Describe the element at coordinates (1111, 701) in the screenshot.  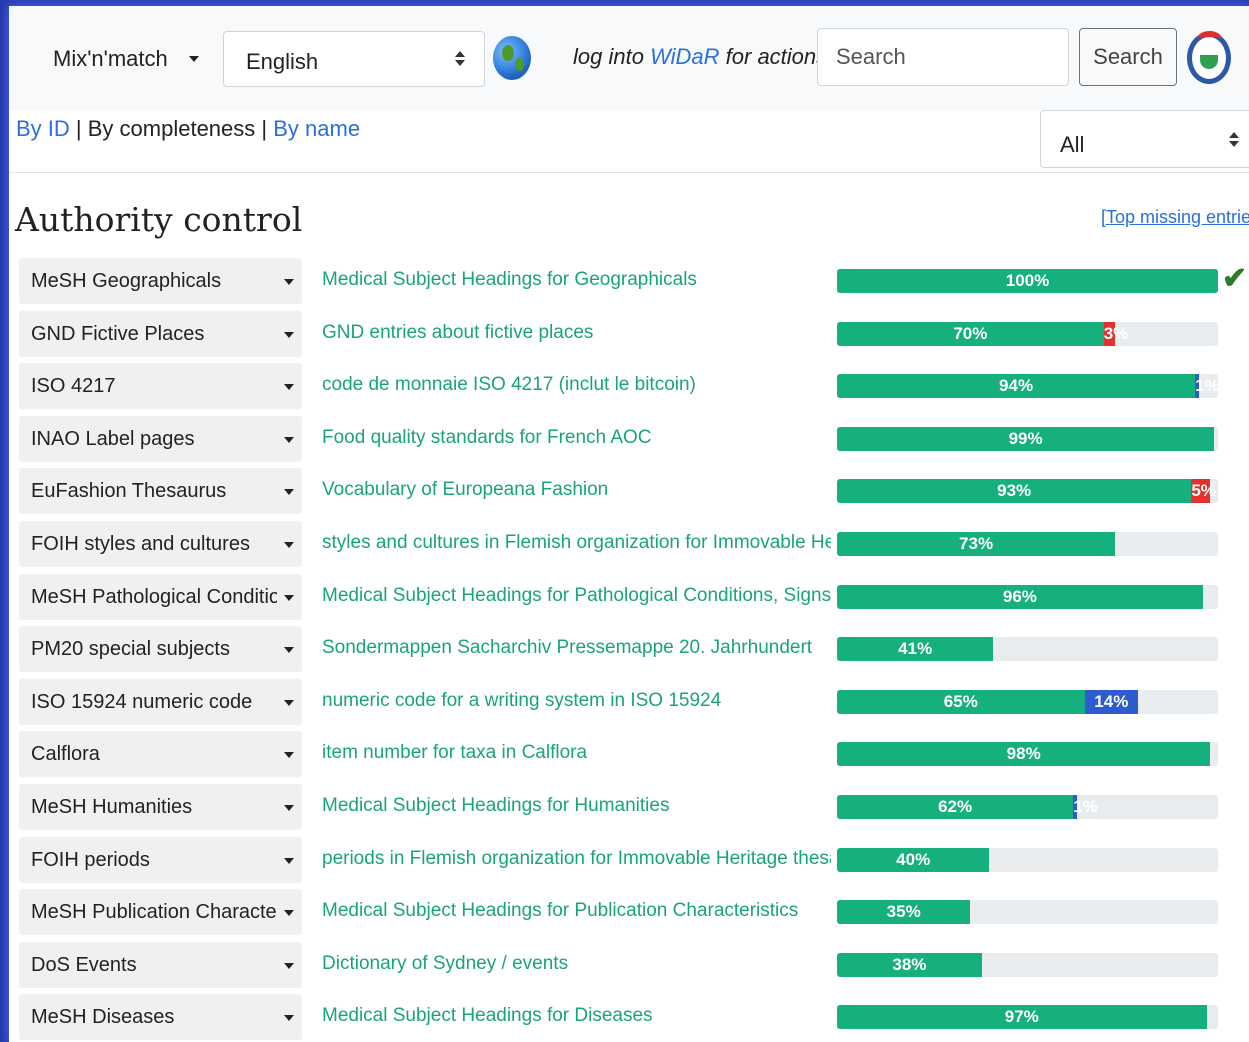
I see `progress-label-blue: 14%` at that location.